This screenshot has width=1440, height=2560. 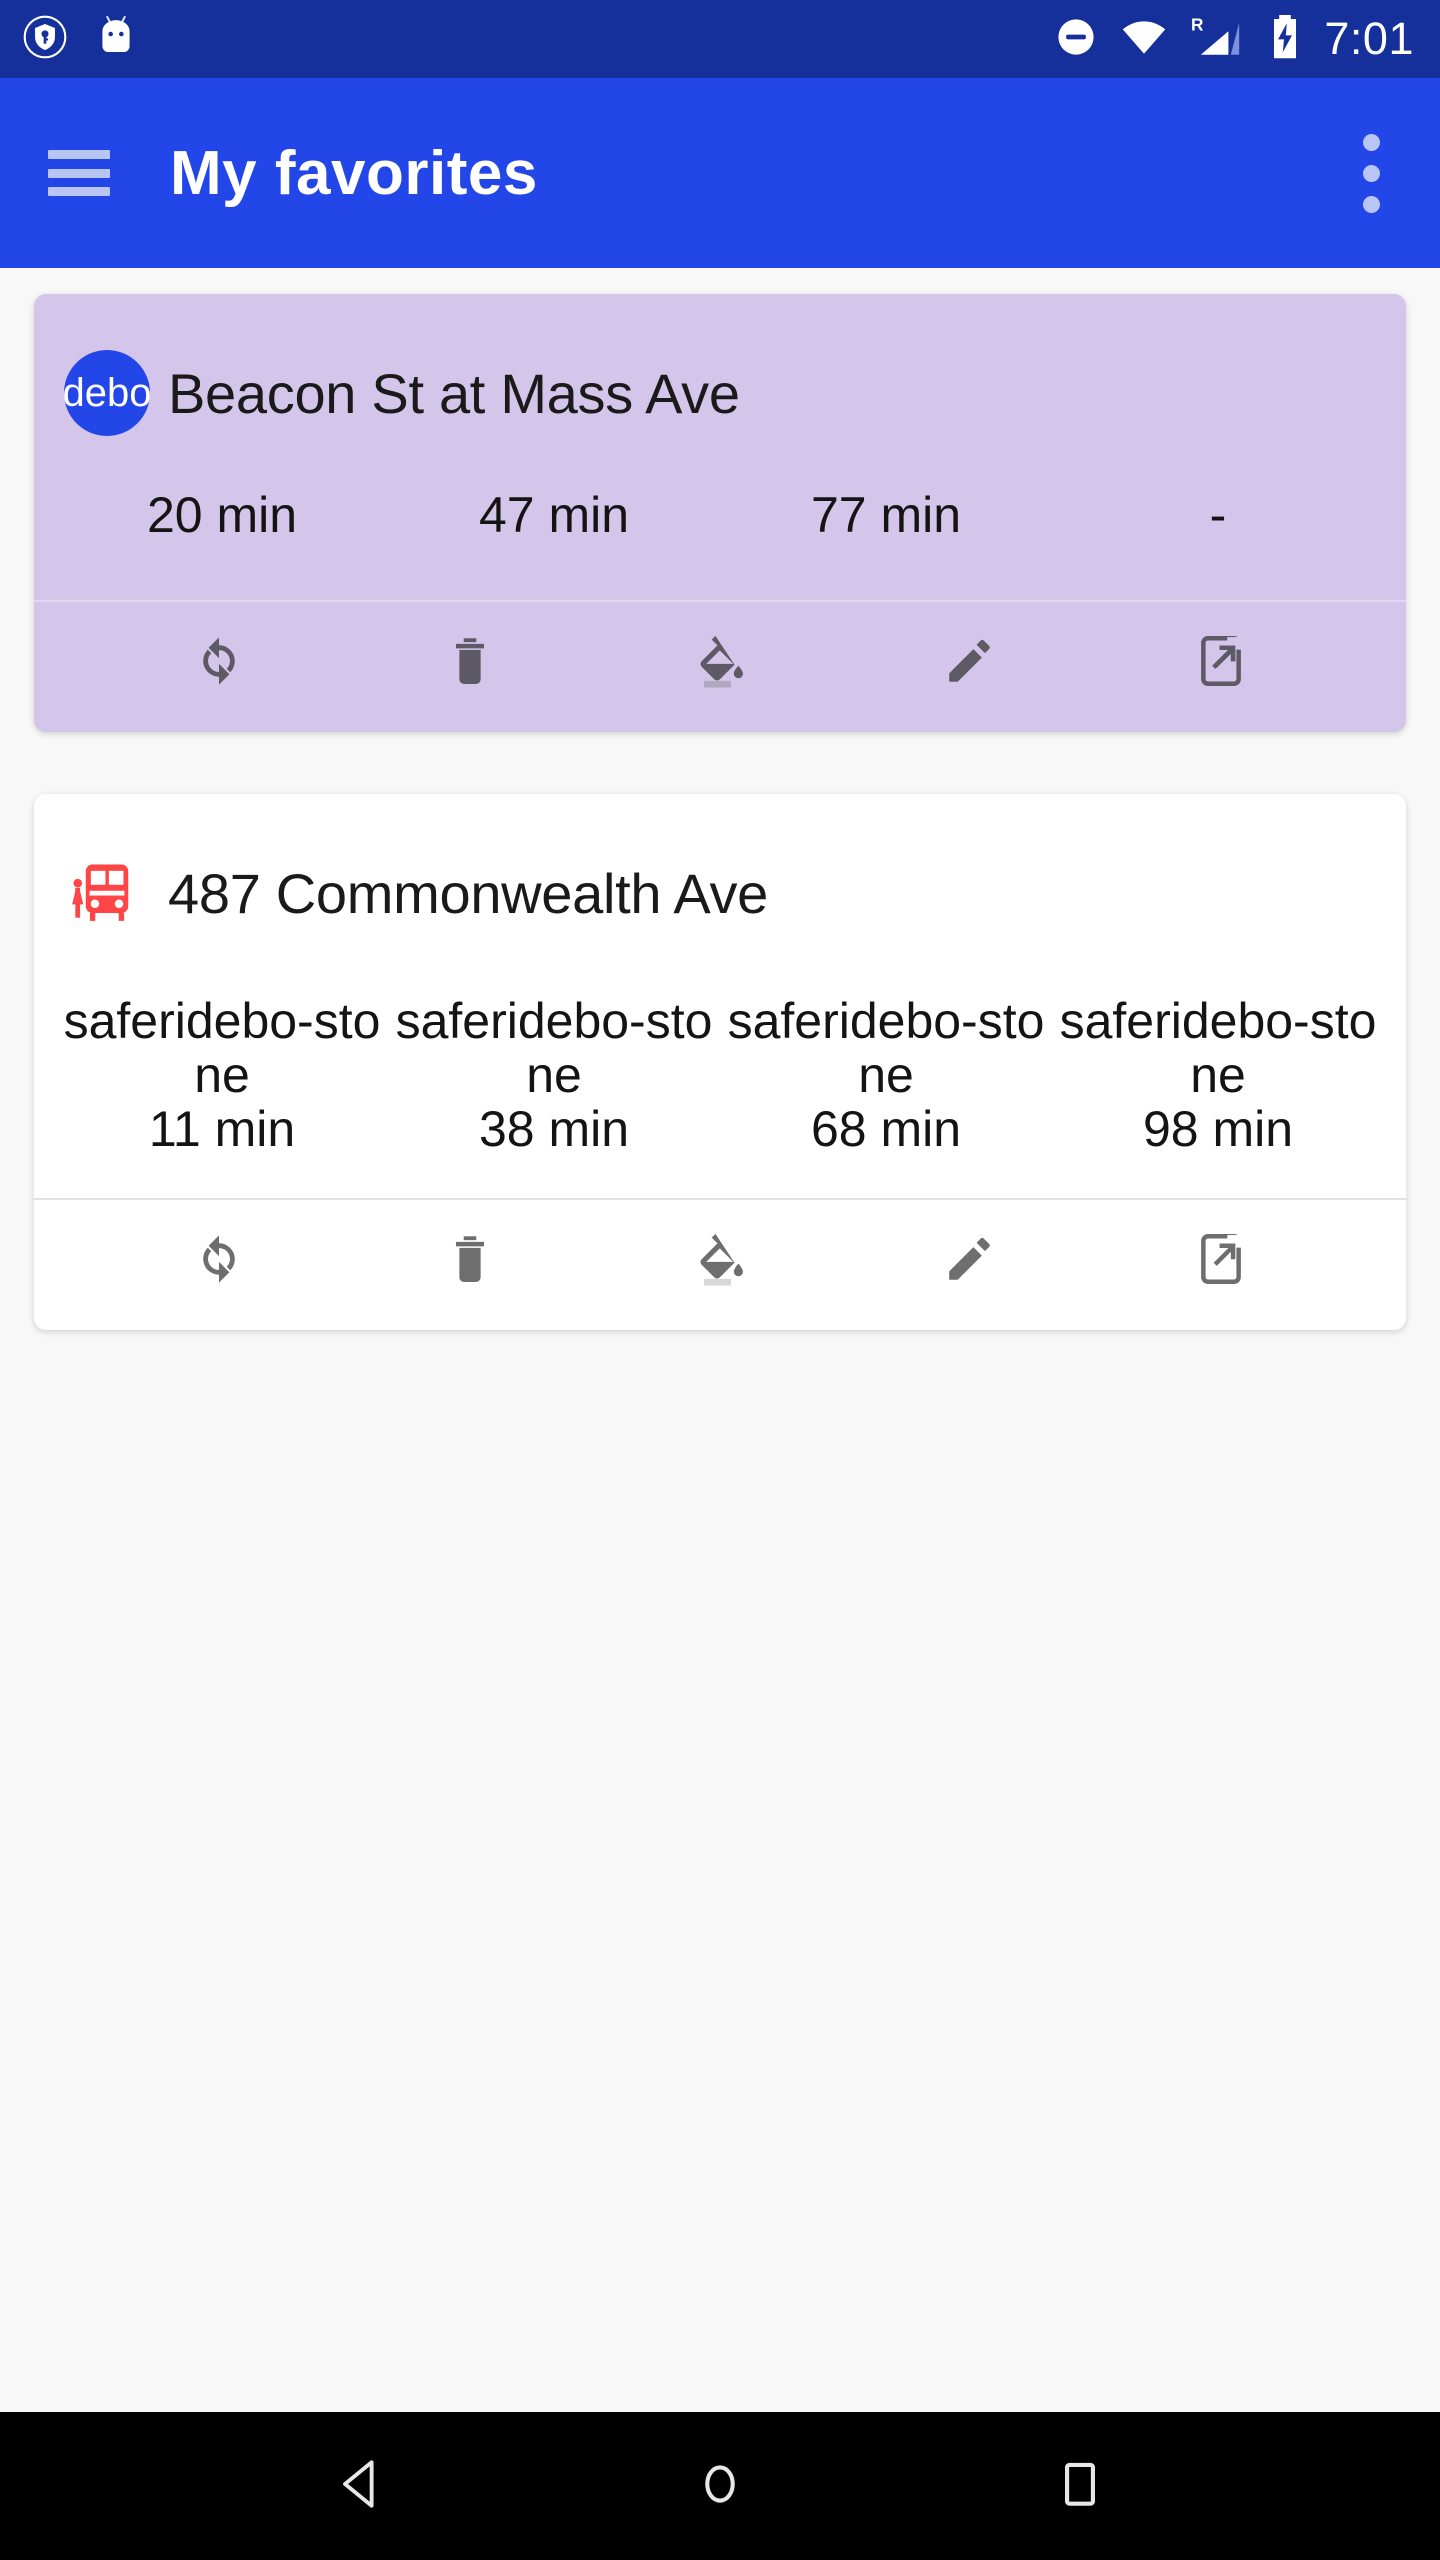 I want to click on prediction-column: saferidebo-stone 98 min, so click(x=1218, y=1075).